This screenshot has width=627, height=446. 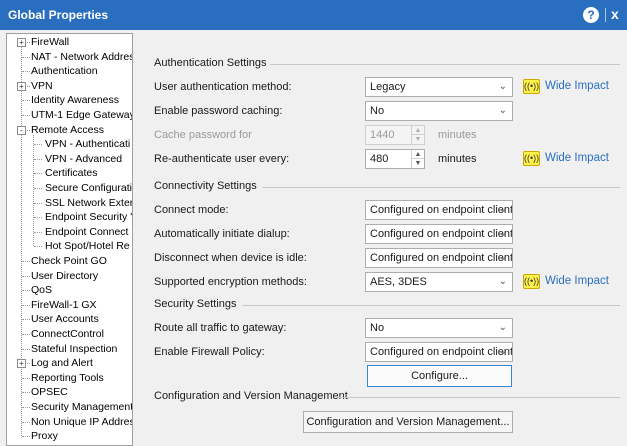 I want to click on tree-item: Certificates, so click(x=69, y=173).